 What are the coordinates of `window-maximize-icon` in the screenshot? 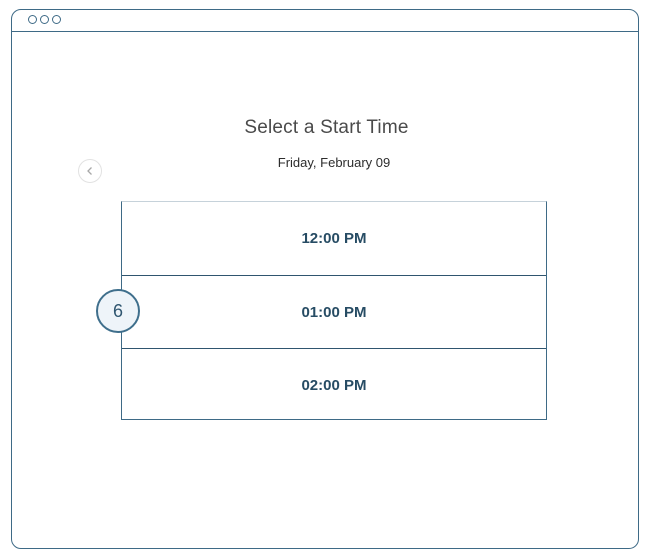 It's located at (56, 19).